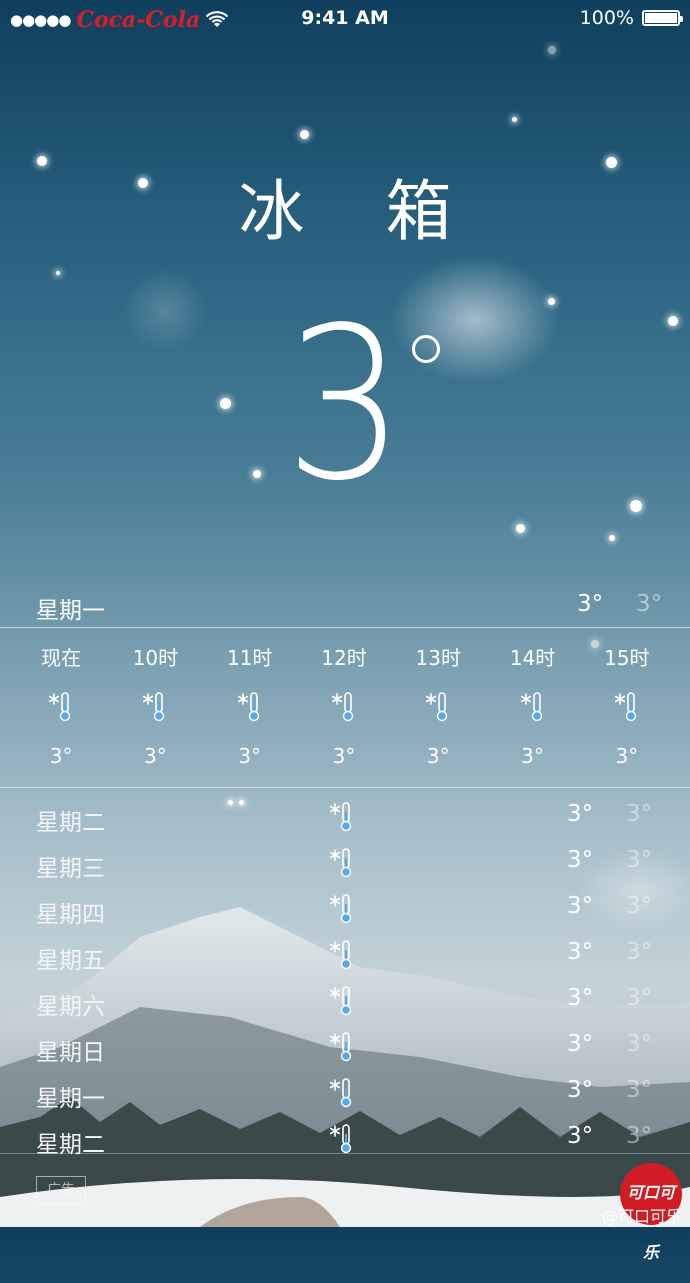 This screenshot has width=690, height=1283. I want to click on watermark: @可口可乐, so click(641, 1216).